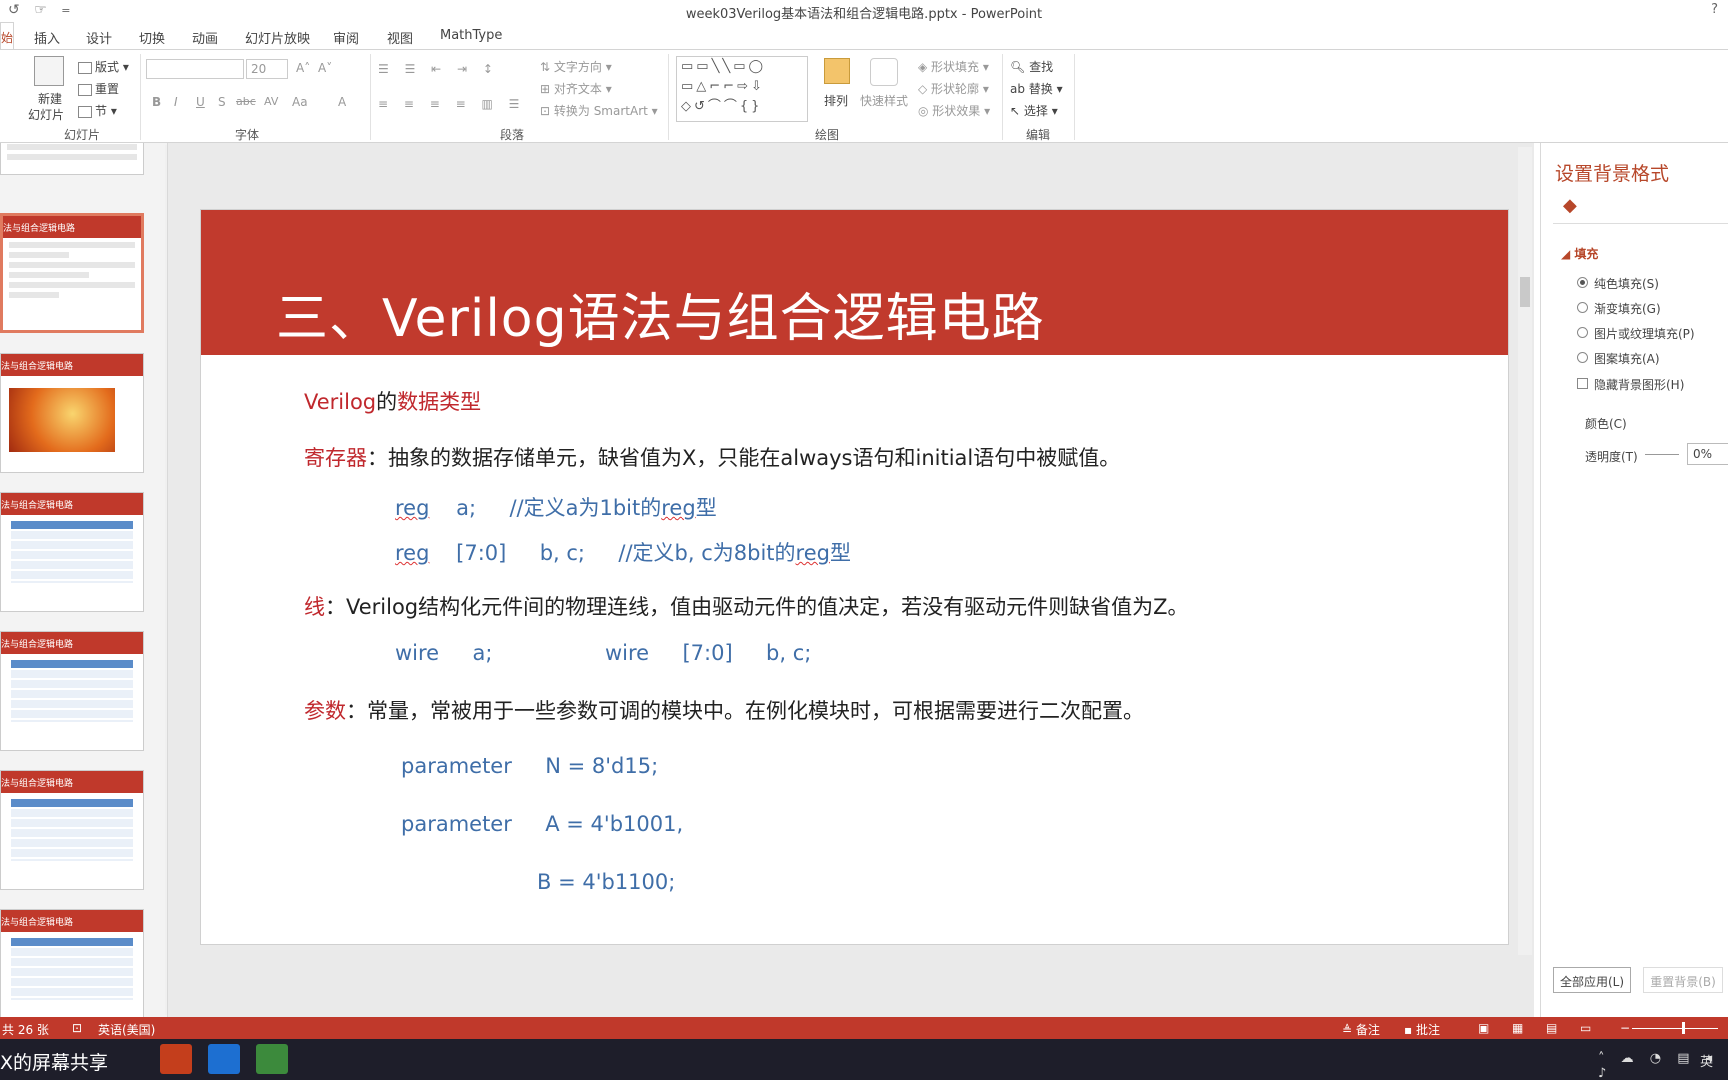  I want to click on pattern-fill-radio, so click(1582, 357).